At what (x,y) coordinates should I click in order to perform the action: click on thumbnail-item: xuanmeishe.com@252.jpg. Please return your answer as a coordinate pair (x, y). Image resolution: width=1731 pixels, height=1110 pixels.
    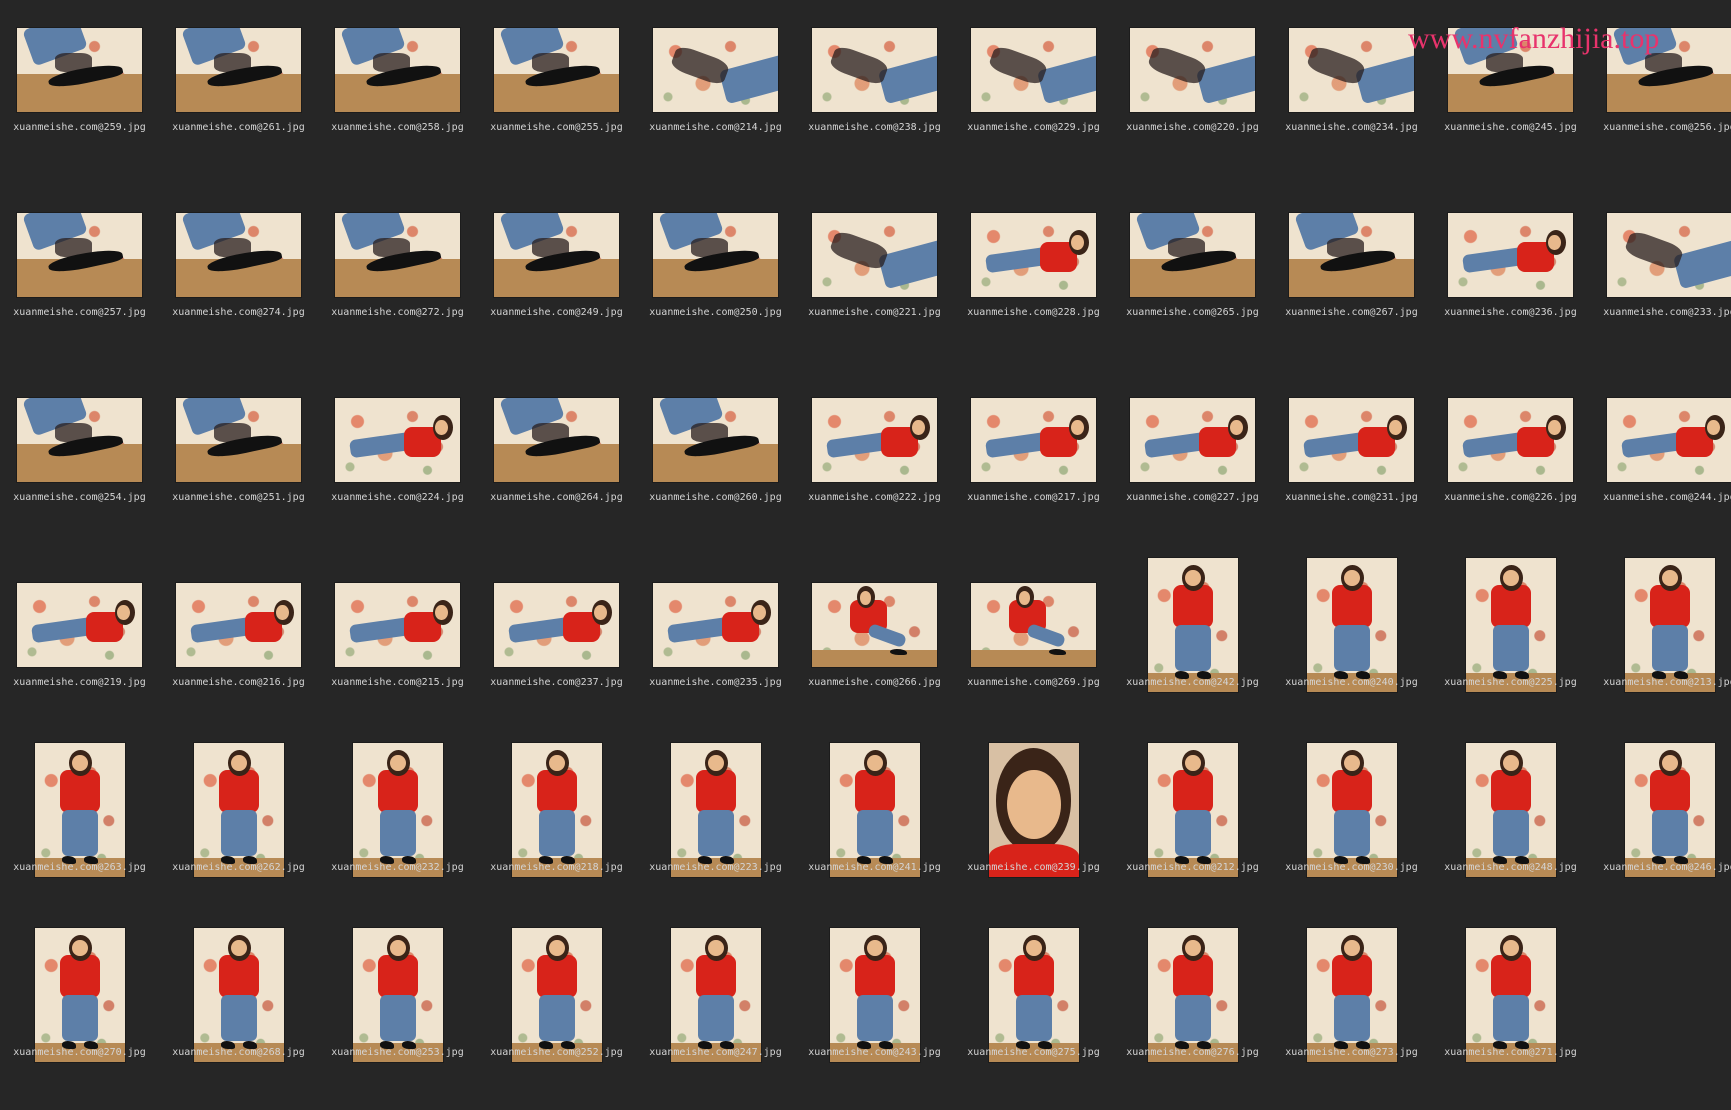
    Looking at the image, I should click on (556, 1017).